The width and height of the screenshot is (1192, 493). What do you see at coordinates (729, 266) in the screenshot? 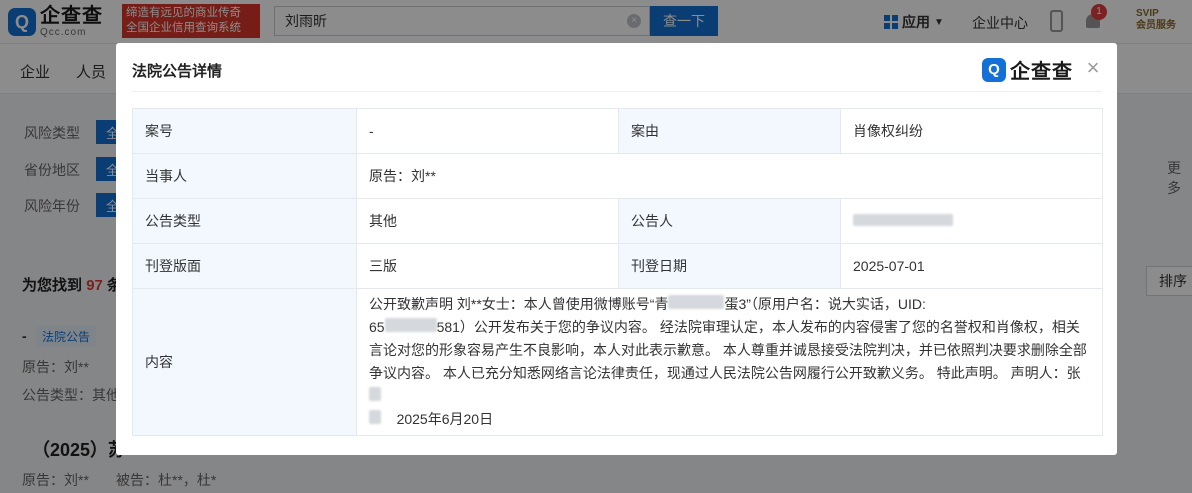
I see `date-label: 刊登日期` at bounding box center [729, 266].